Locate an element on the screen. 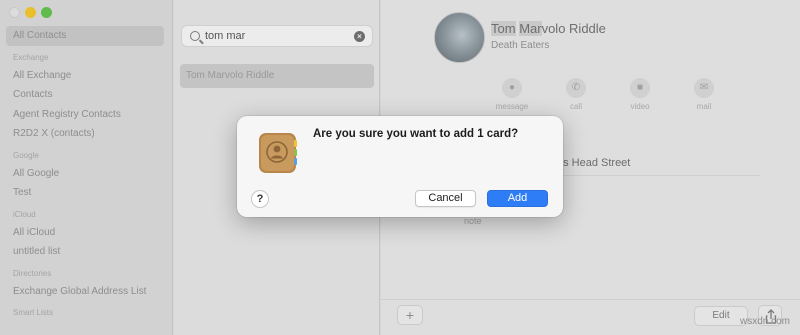  add-contact-button: + is located at coordinates (410, 315).